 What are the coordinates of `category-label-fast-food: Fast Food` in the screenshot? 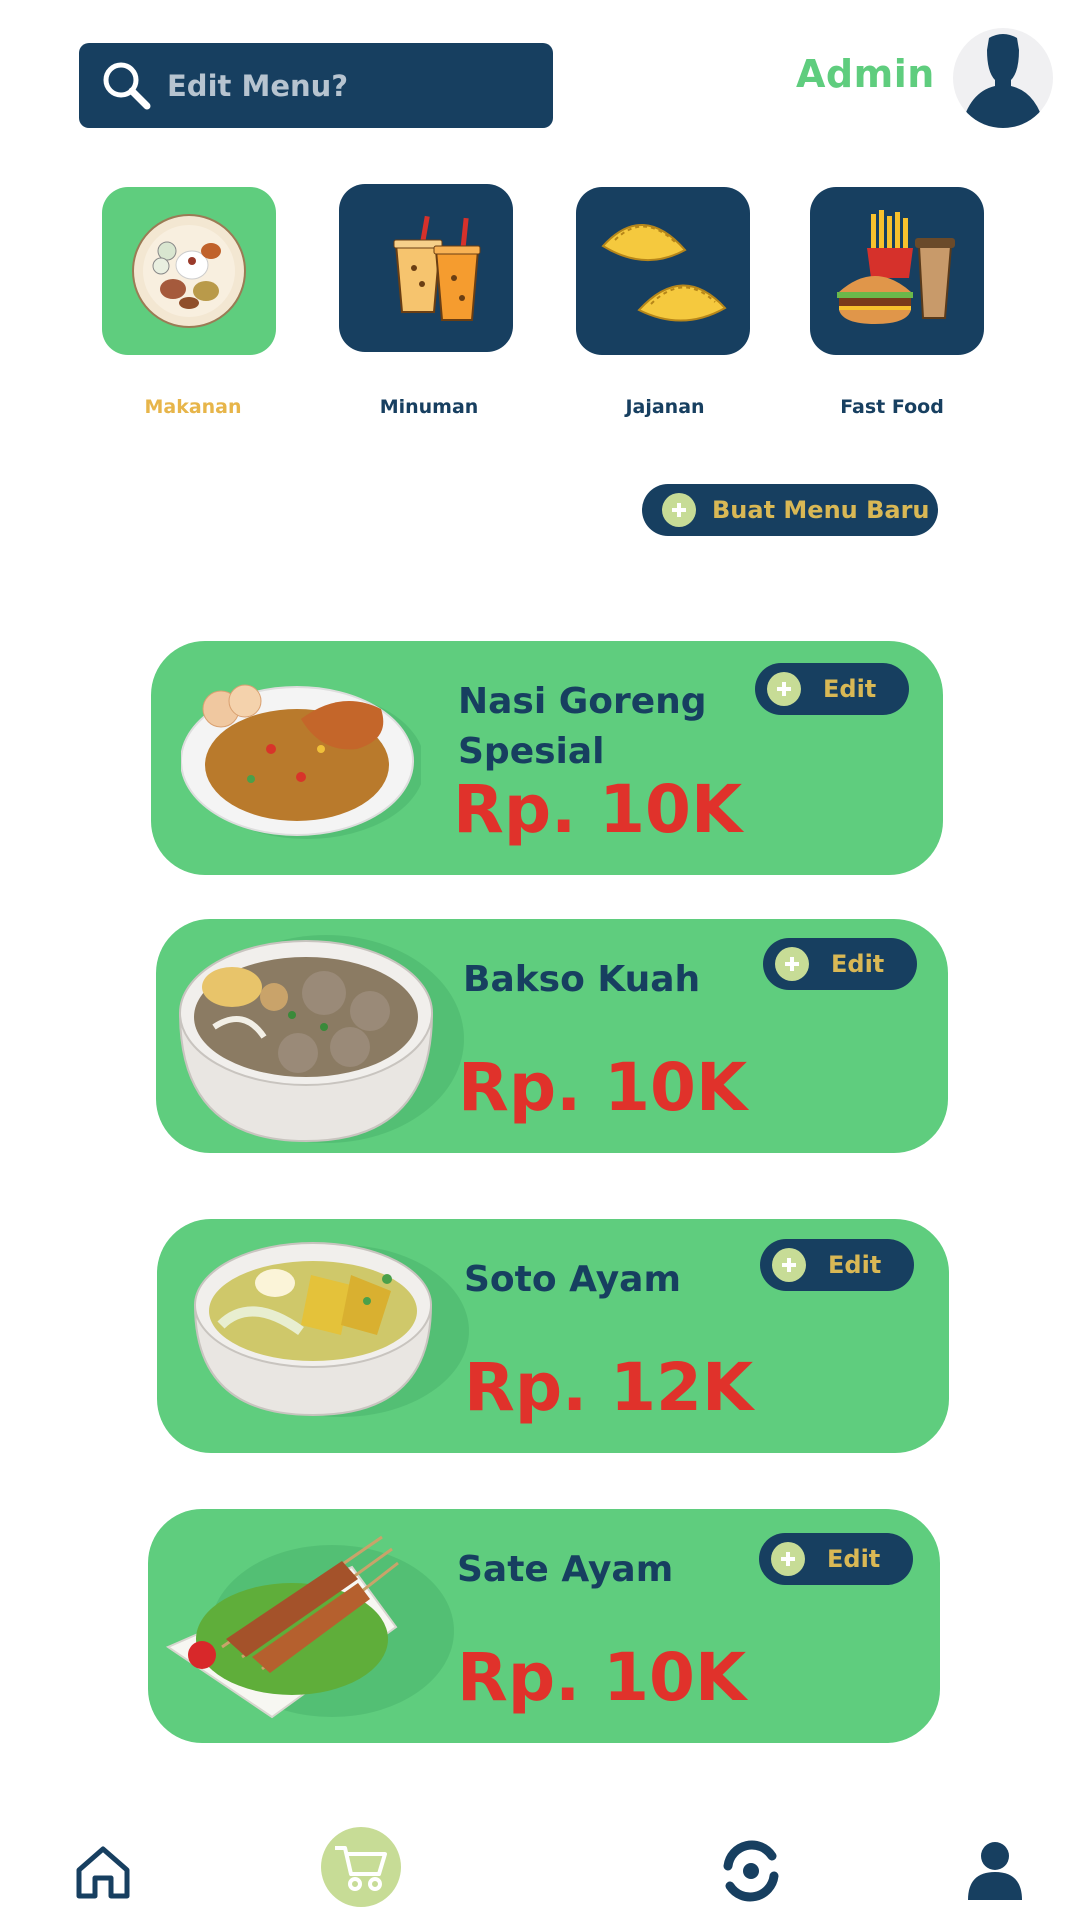 It's located at (892, 407).